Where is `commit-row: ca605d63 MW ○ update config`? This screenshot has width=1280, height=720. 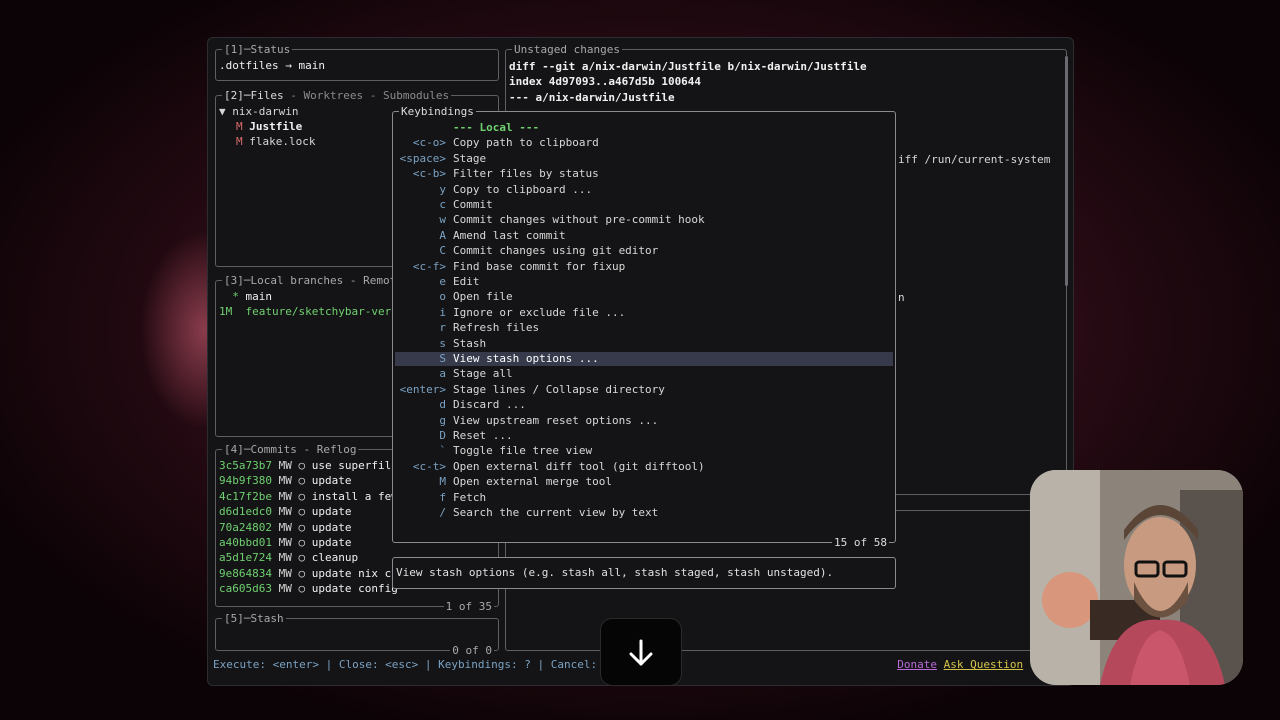
commit-row: ca605d63 MW ○ update config is located at coordinates (308, 588).